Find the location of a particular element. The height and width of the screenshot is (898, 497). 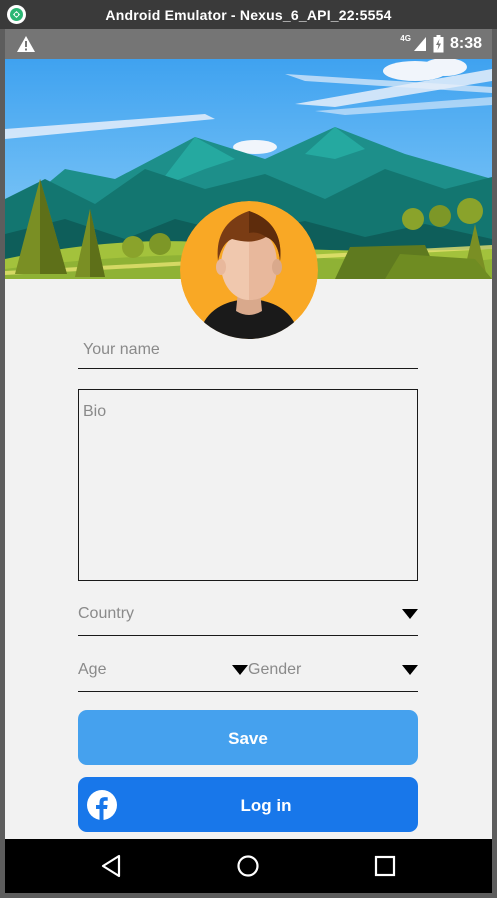

warning-icon is located at coordinates (26, 44).